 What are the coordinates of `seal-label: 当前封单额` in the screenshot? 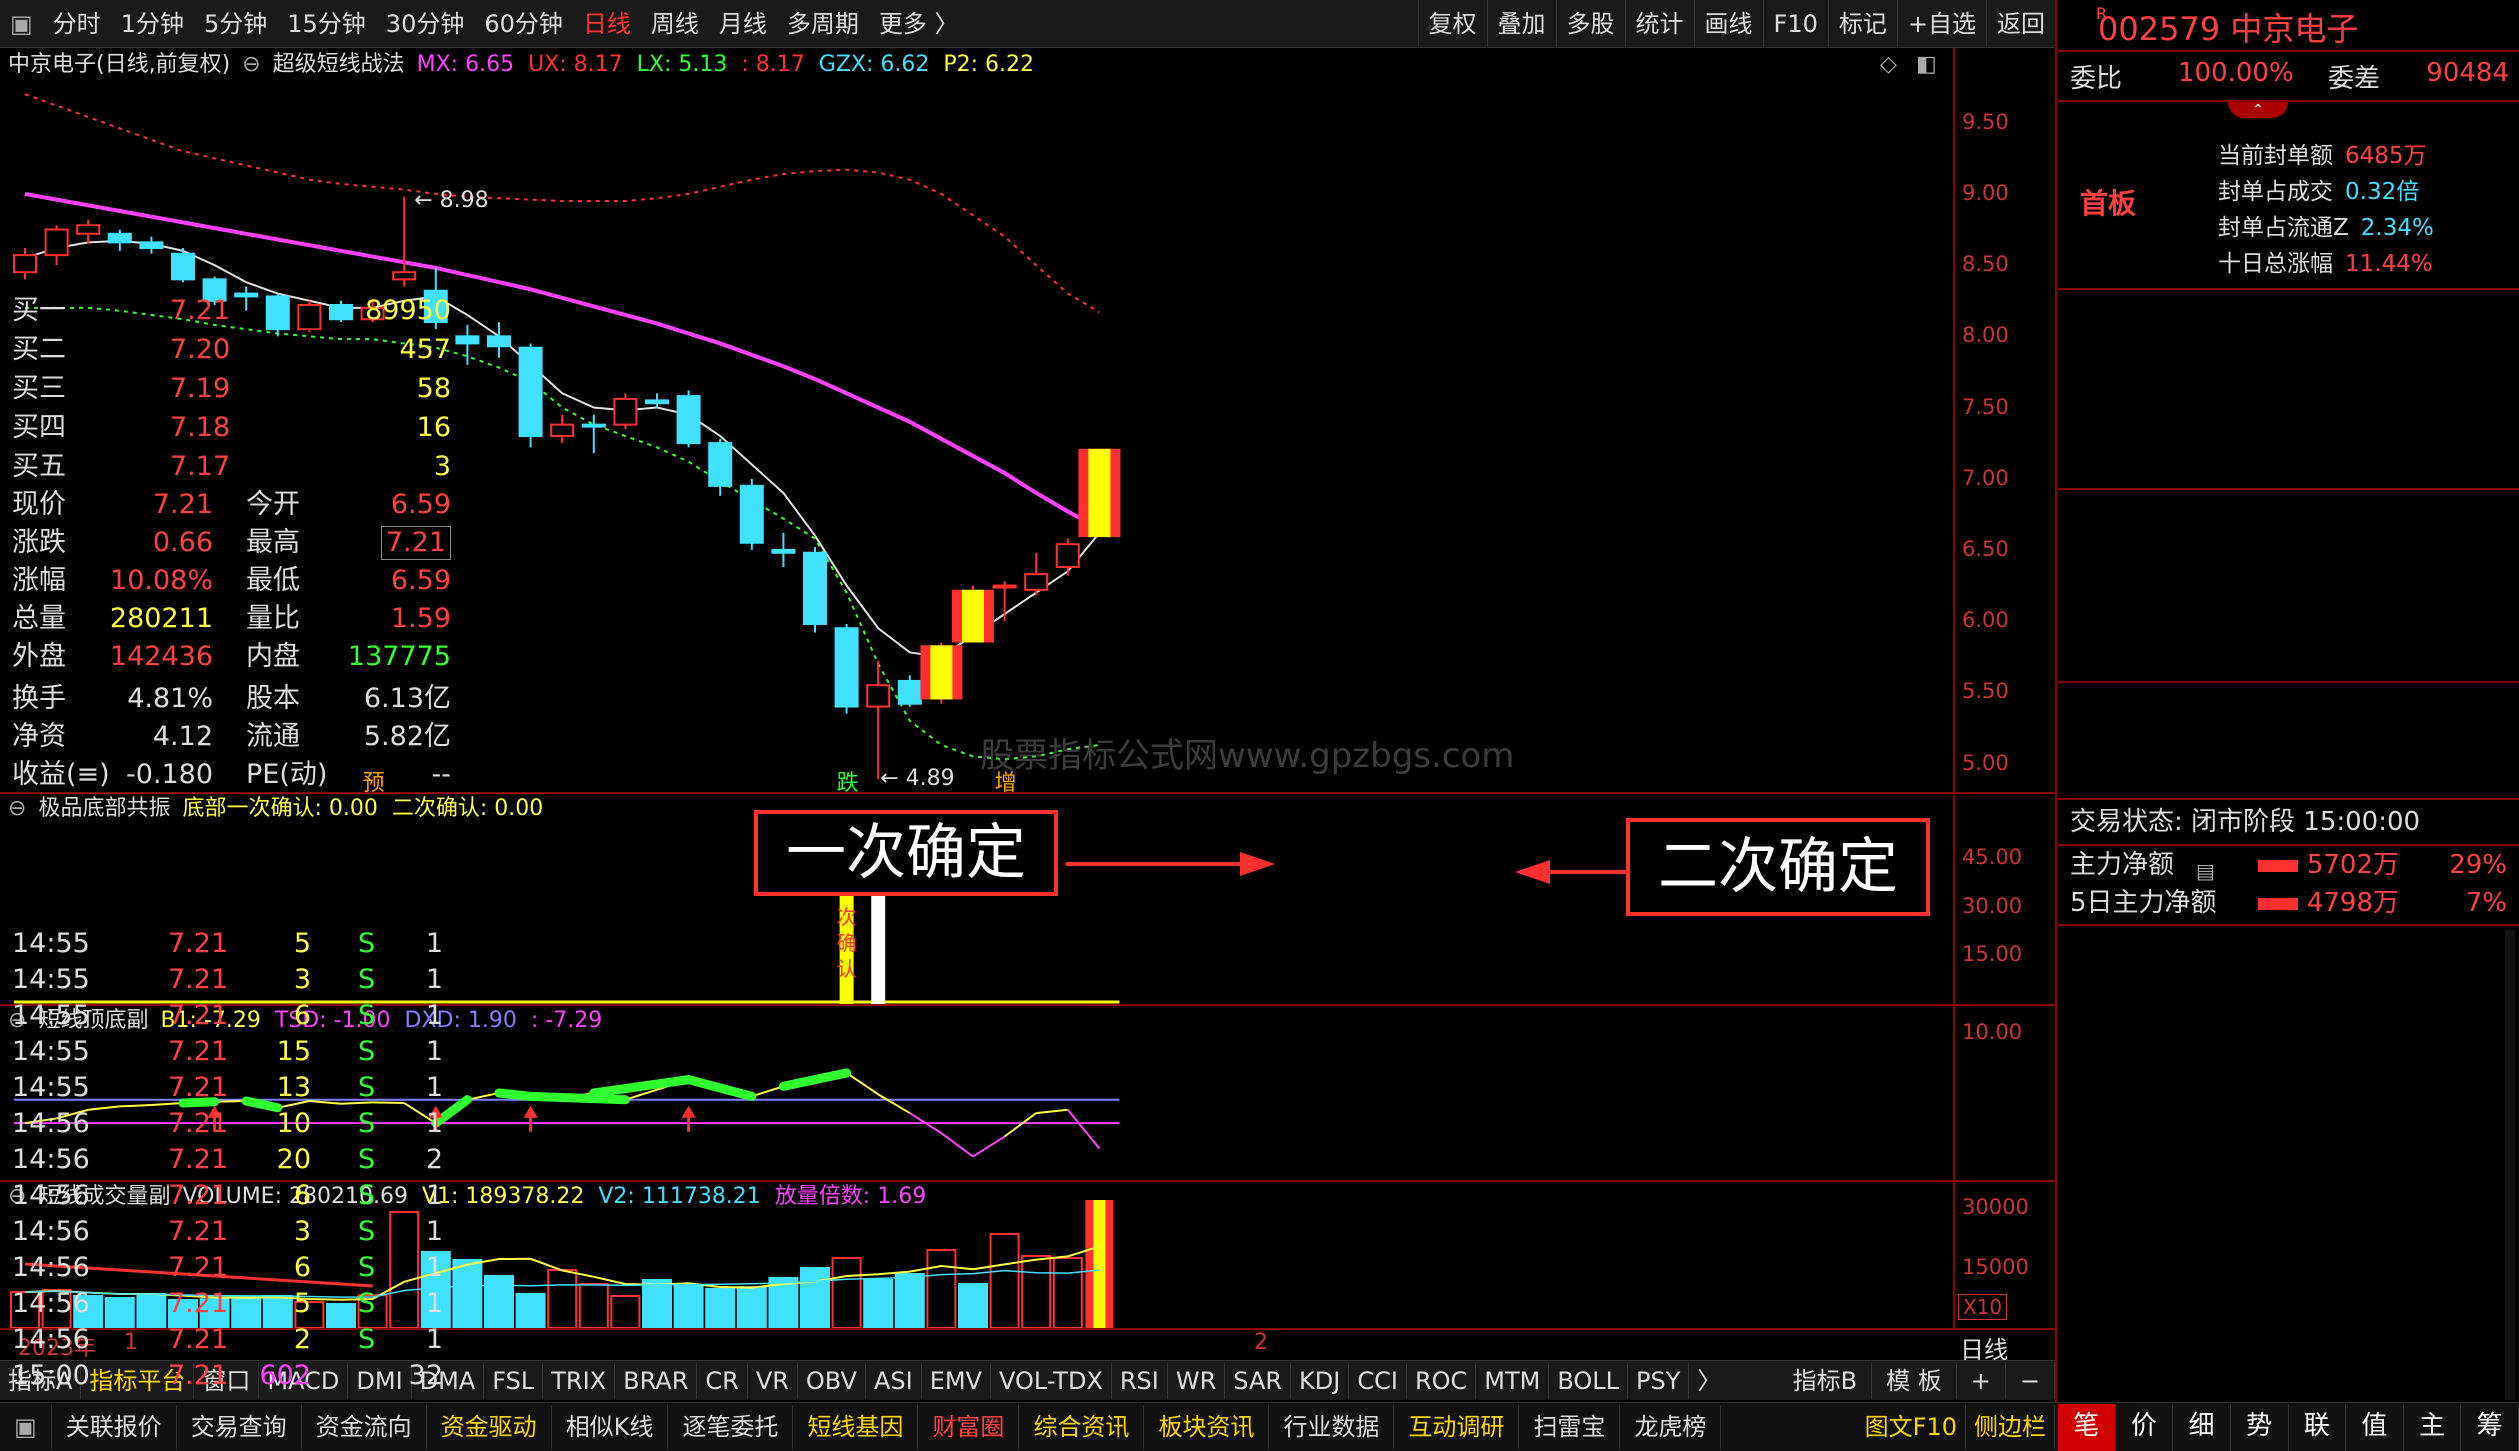 It's located at (2275, 156).